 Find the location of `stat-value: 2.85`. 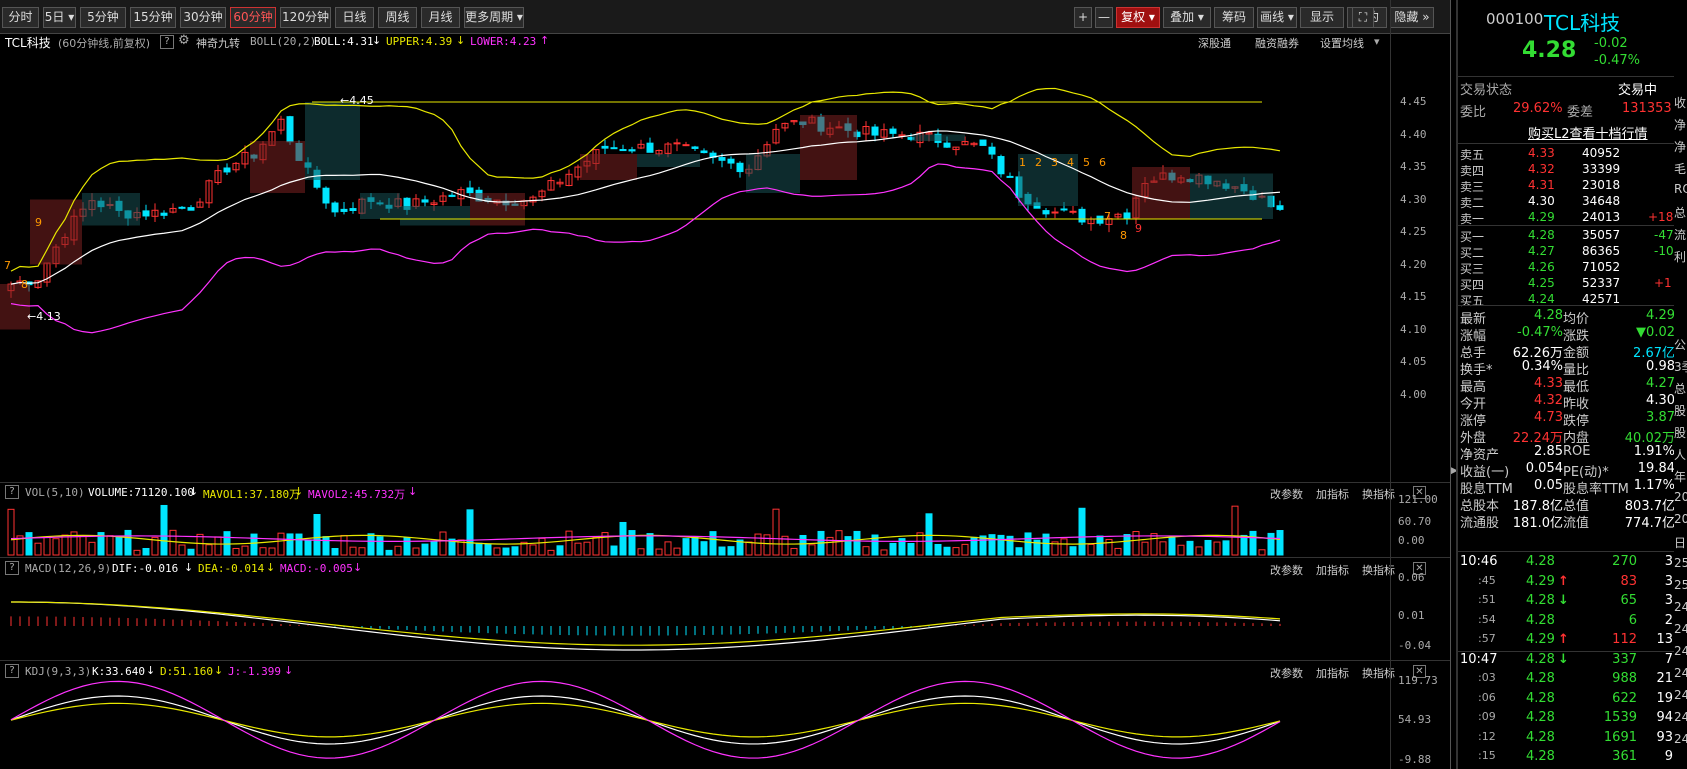

stat-value: 2.85 is located at coordinates (1548, 451).